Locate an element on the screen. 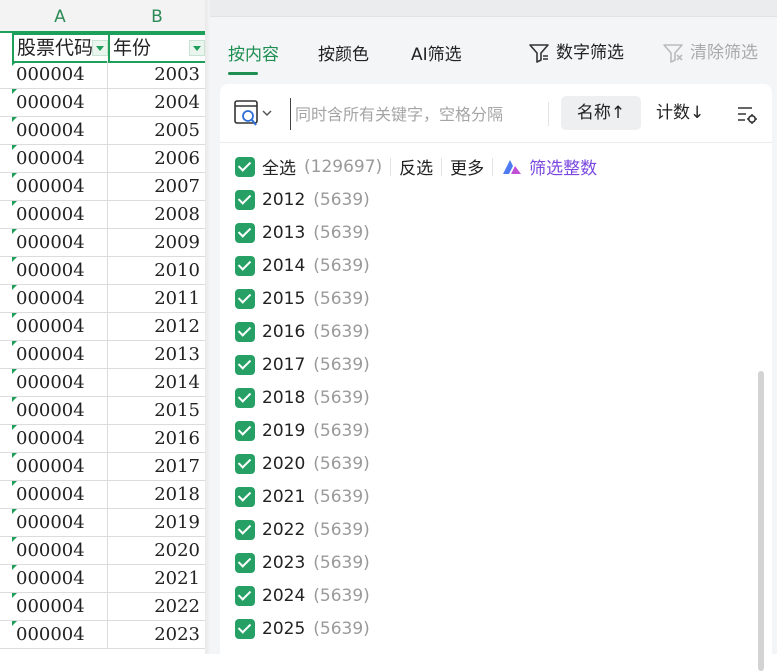 This screenshot has width=777, height=671. filter-value-item: 2014 (5639) is located at coordinates (302, 265).